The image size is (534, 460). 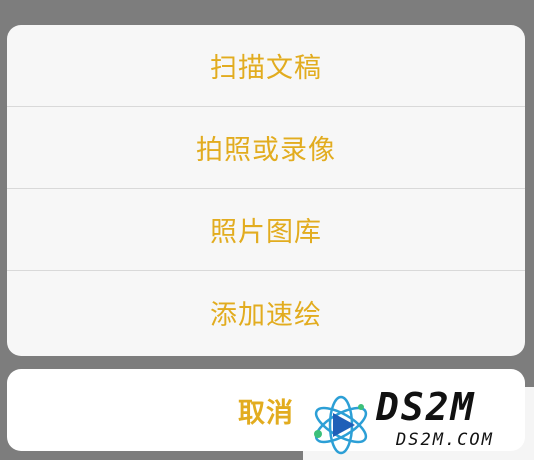 What do you see at coordinates (426, 407) in the screenshot?
I see `watermark-title: DS2M` at bounding box center [426, 407].